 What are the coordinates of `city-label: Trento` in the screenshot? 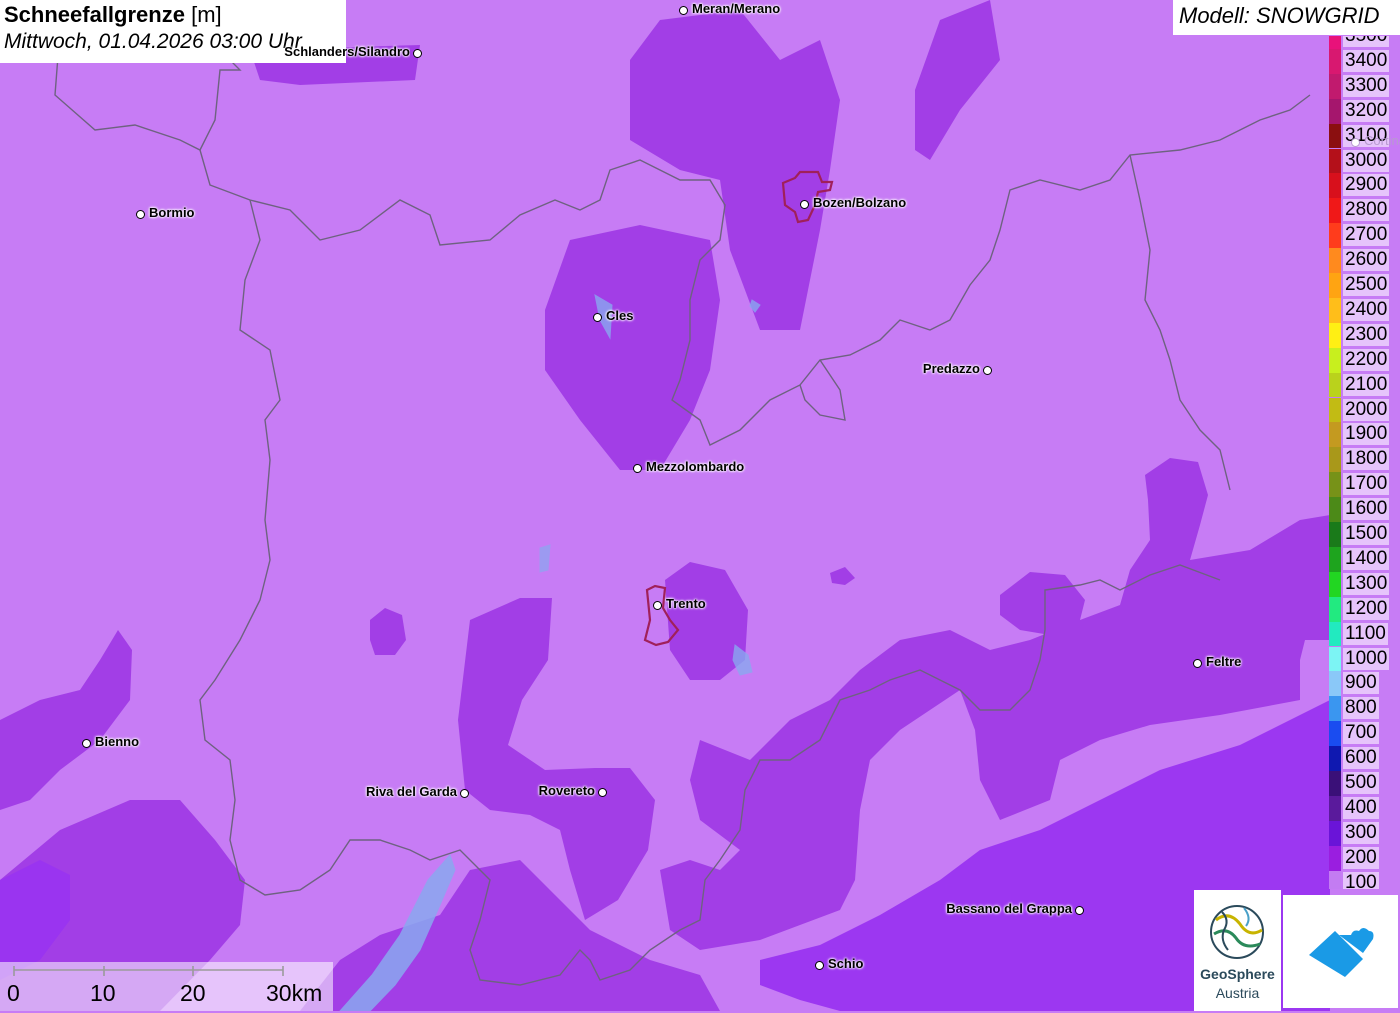 It's located at (686, 603).